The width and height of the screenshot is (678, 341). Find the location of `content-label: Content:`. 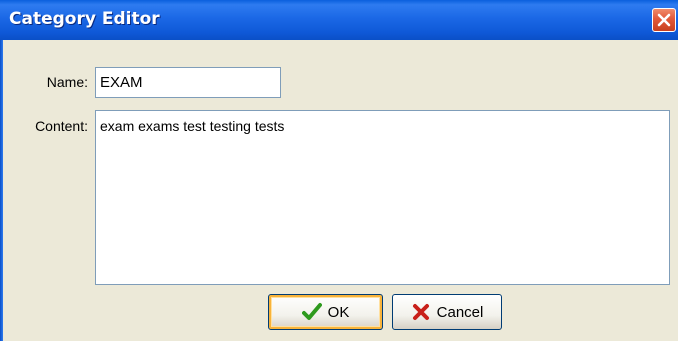

content-label: Content: is located at coordinates (61, 126).